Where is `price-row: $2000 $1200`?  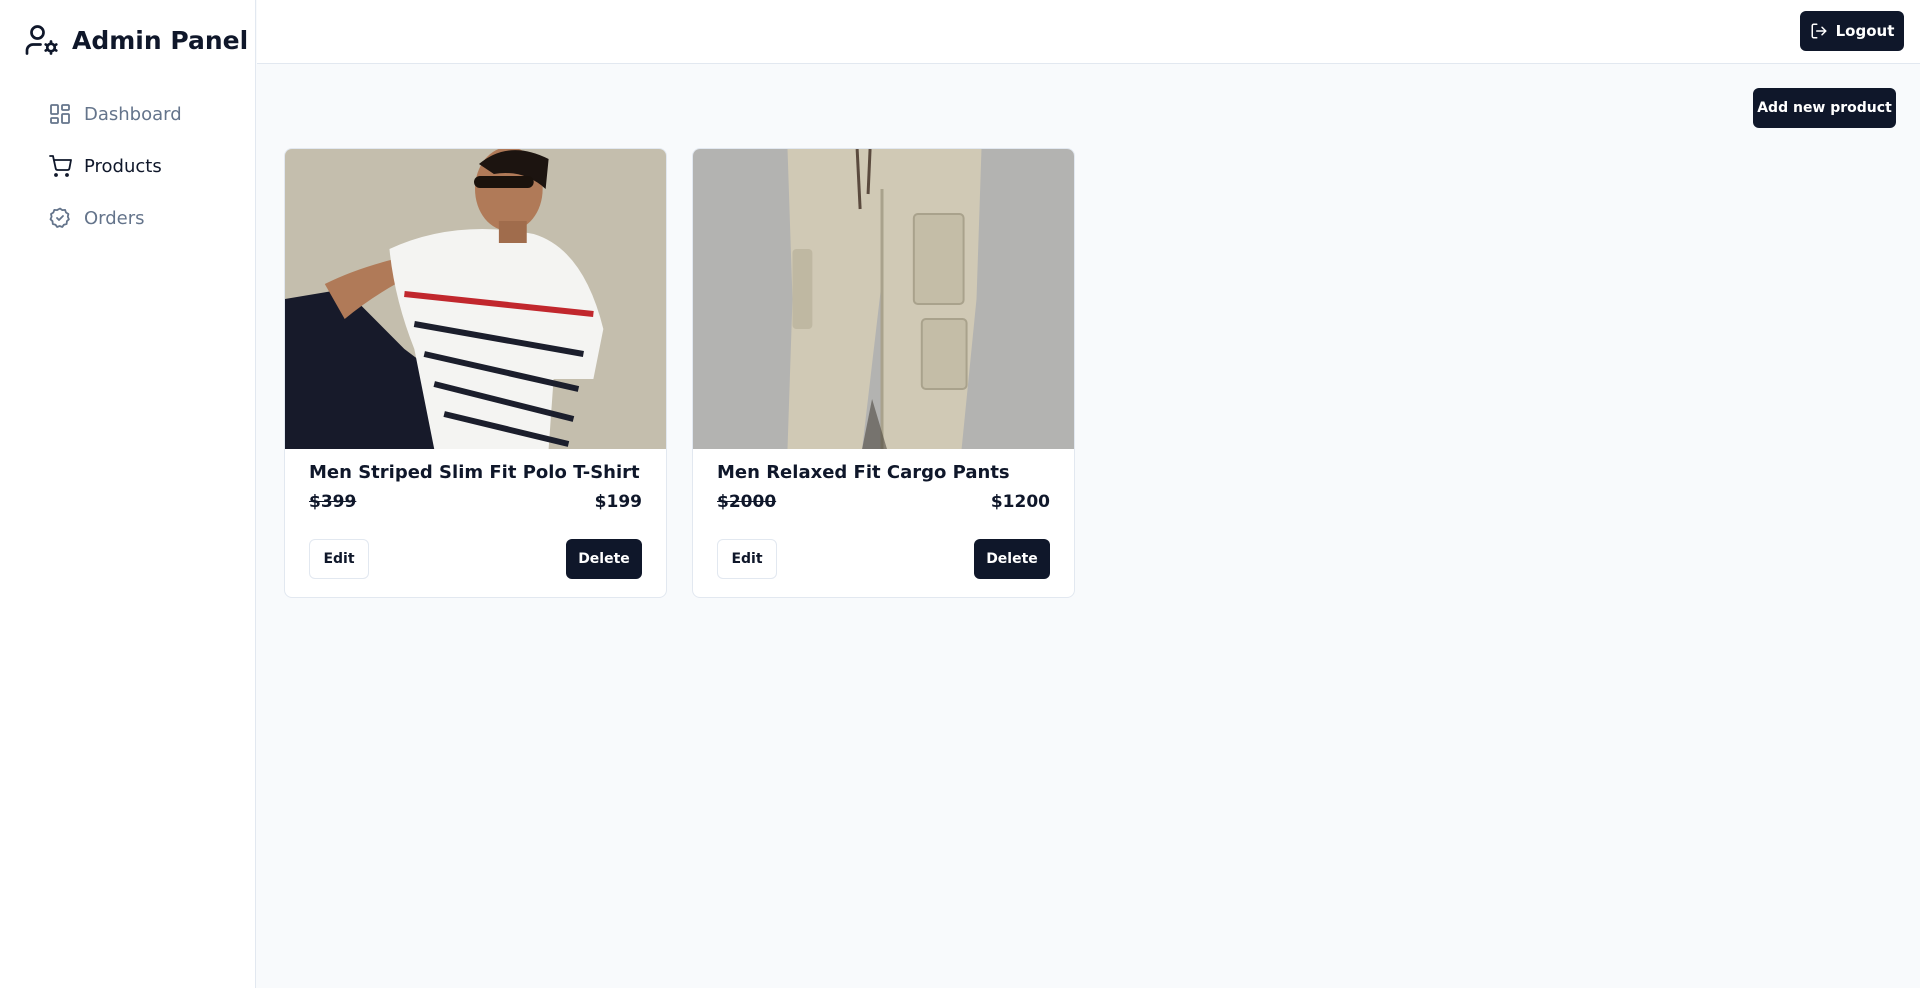 price-row: $2000 $1200 is located at coordinates (883, 502).